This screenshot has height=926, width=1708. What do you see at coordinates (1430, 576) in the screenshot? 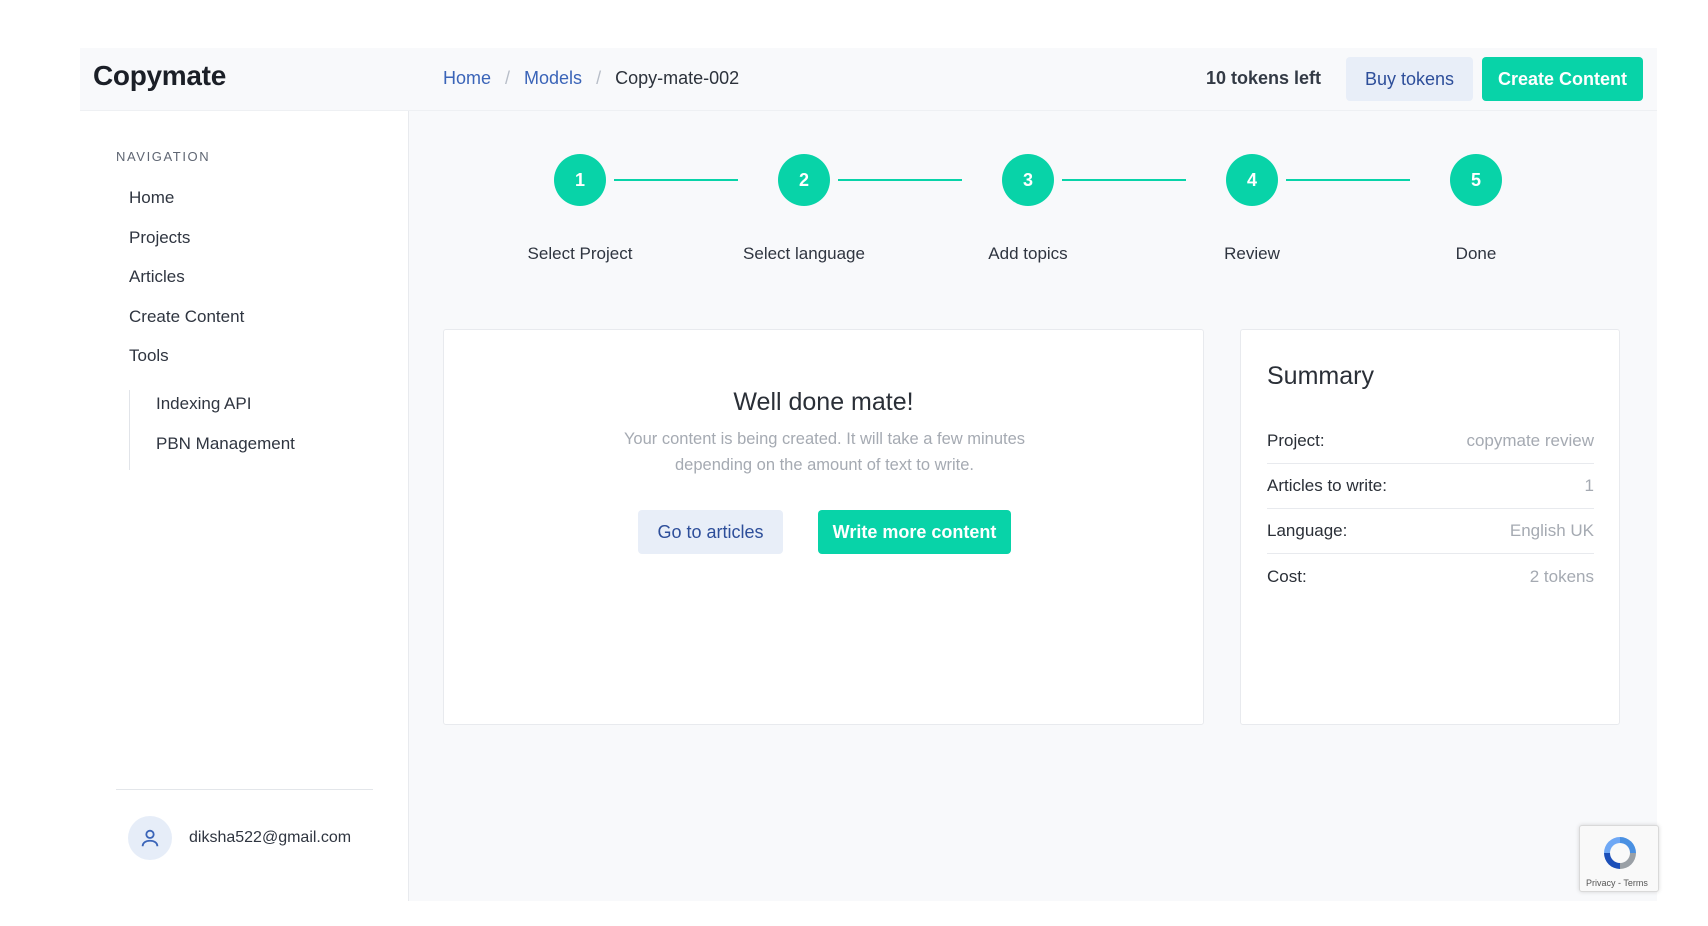
I see `summary-row-cost: Cost: 2 tokens` at bounding box center [1430, 576].